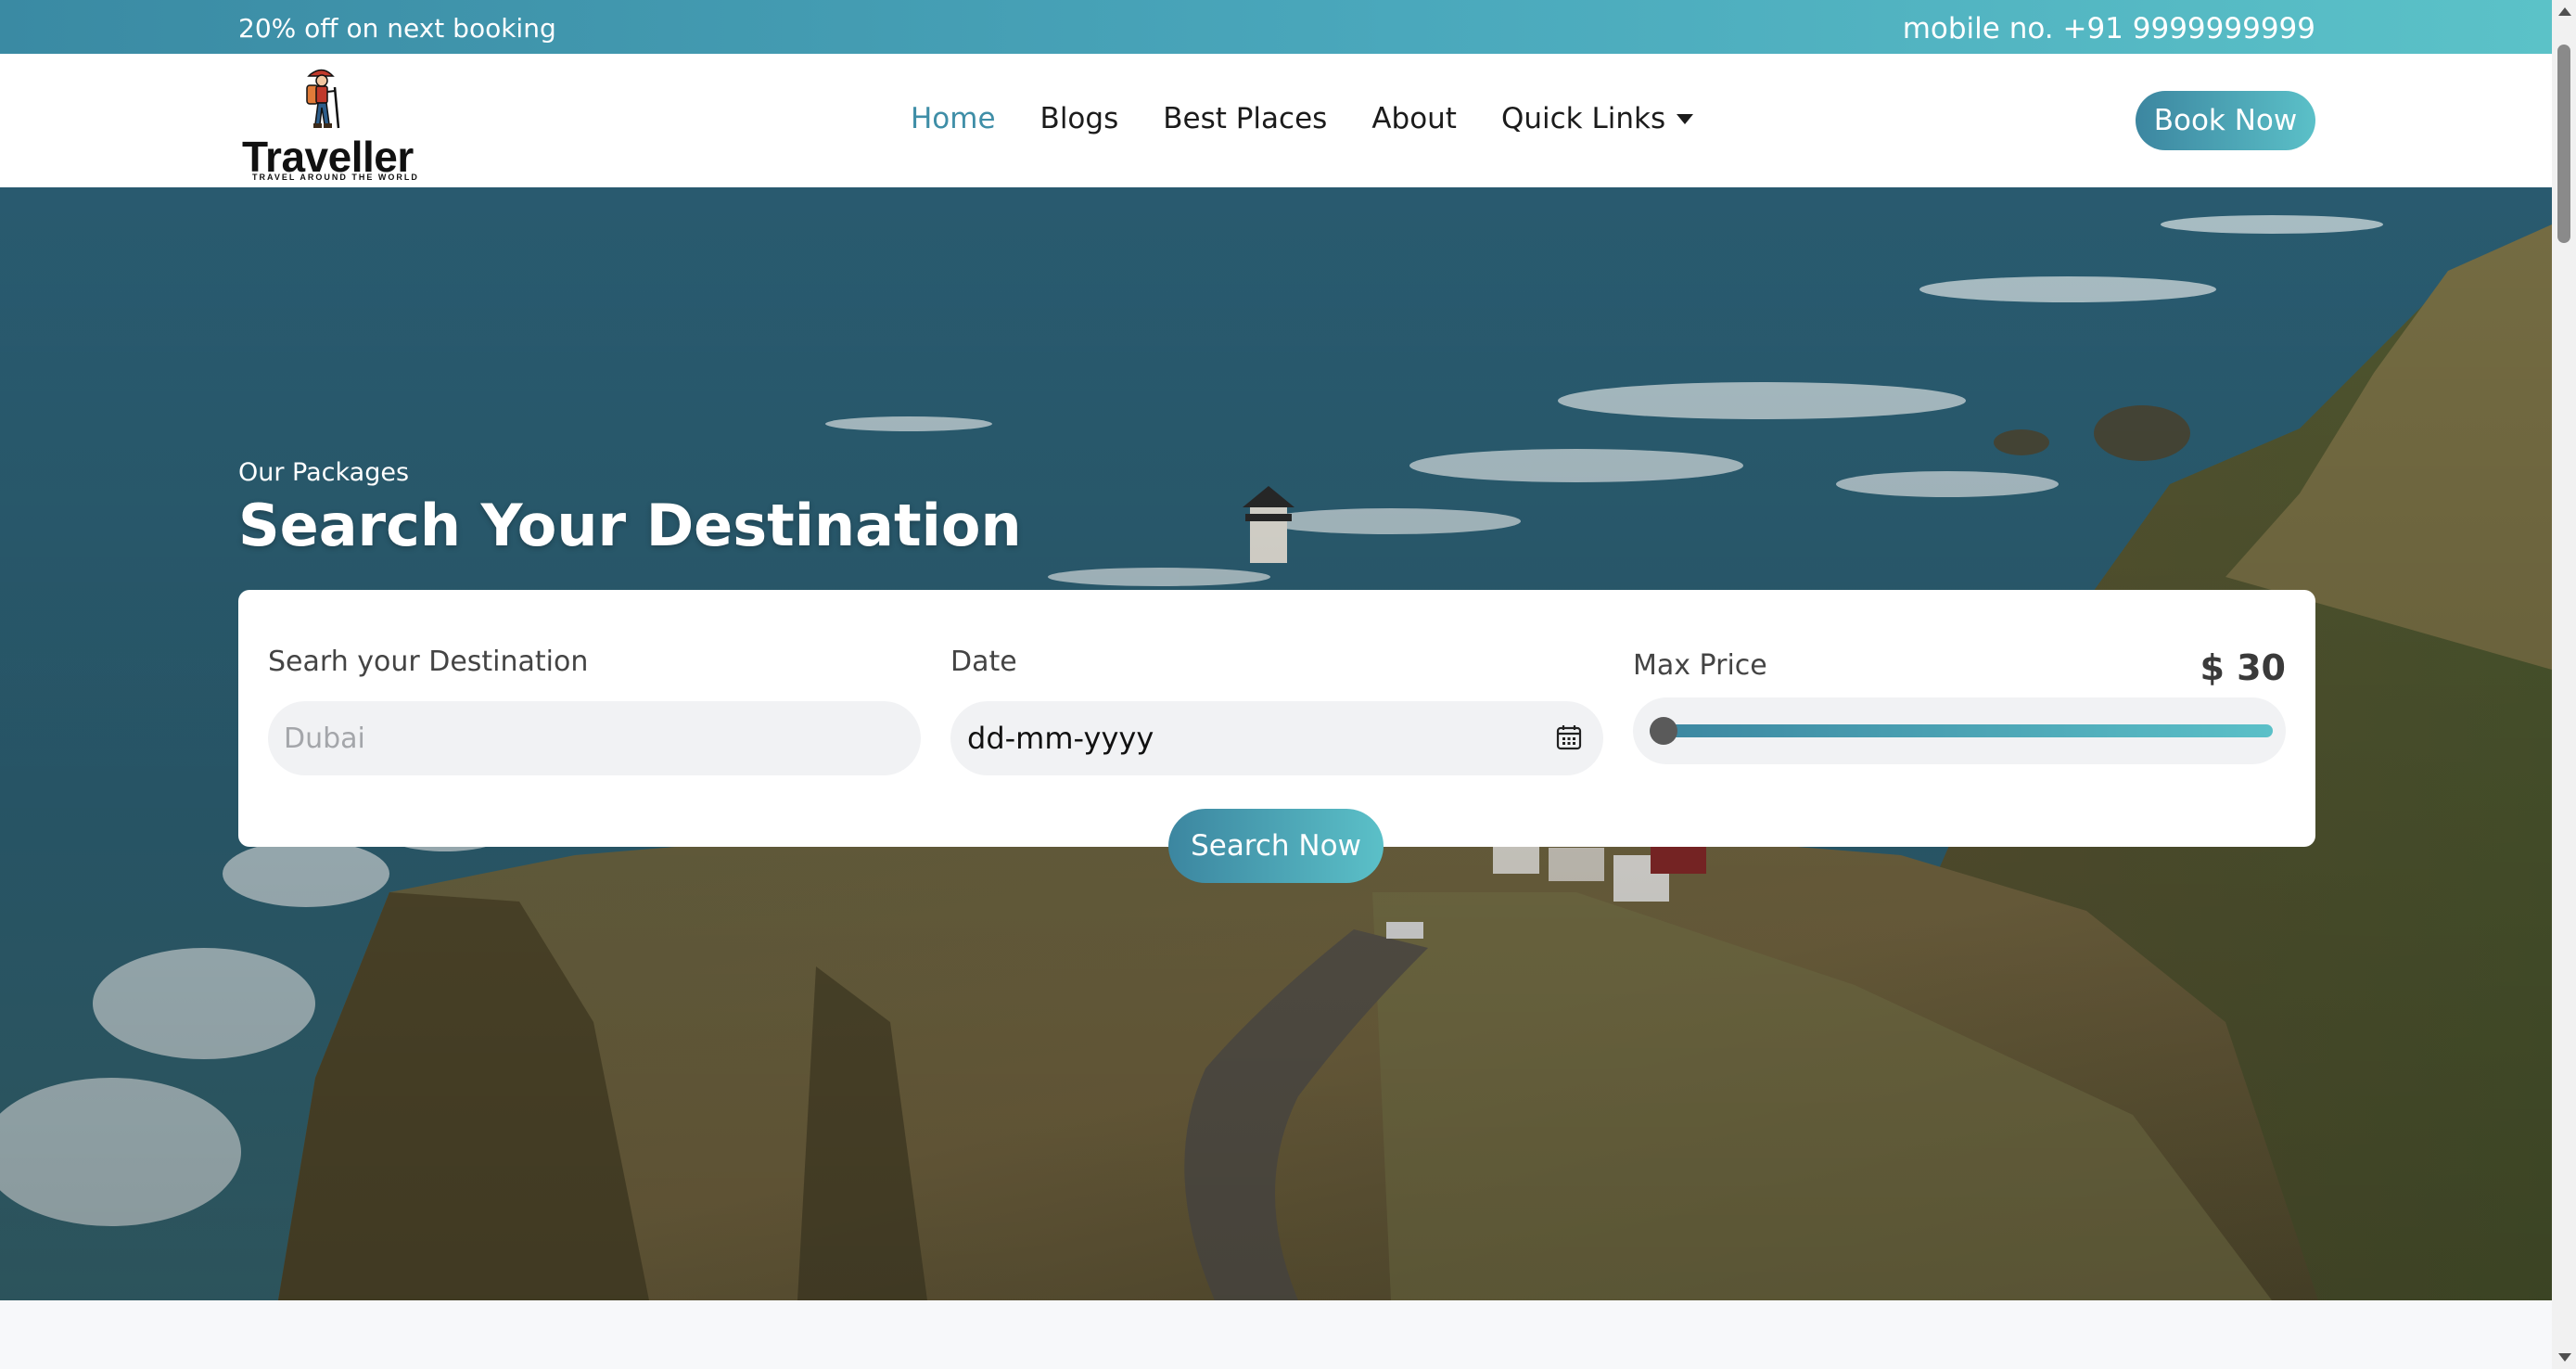  What do you see at coordinates (630, 525) in the screenshot?
I see `hero-title: Search Your Destination` at bounding box center [630, 525].